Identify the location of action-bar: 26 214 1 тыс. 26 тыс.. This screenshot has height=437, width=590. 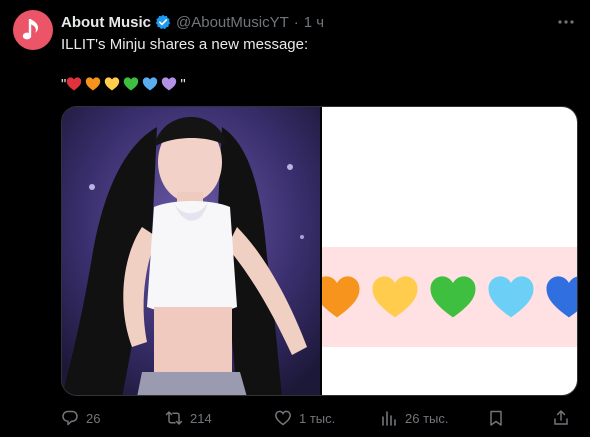
(319, 418).